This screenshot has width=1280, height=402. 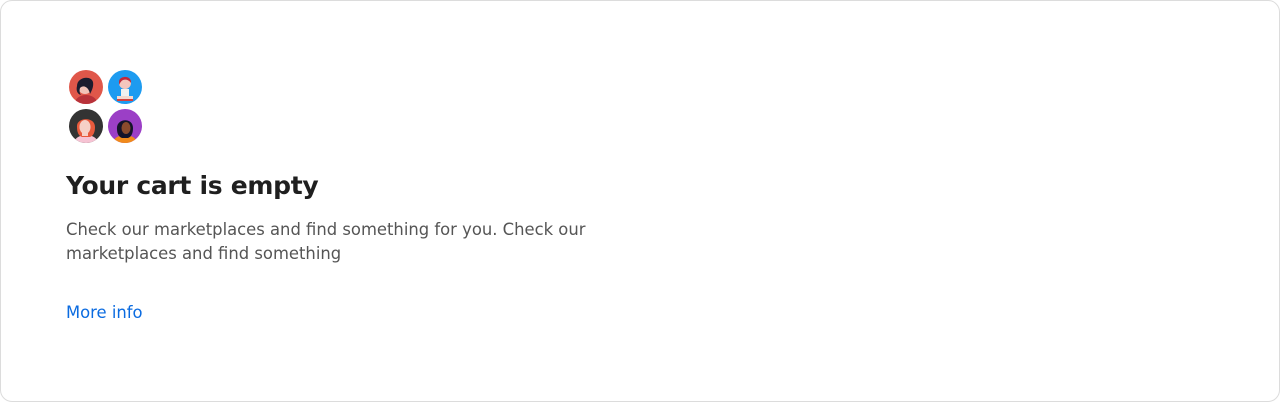 What do you see at coordinates (104, 313) in the screenshot?
I see `more-info-link: More info` at bounding box center [104, 313].